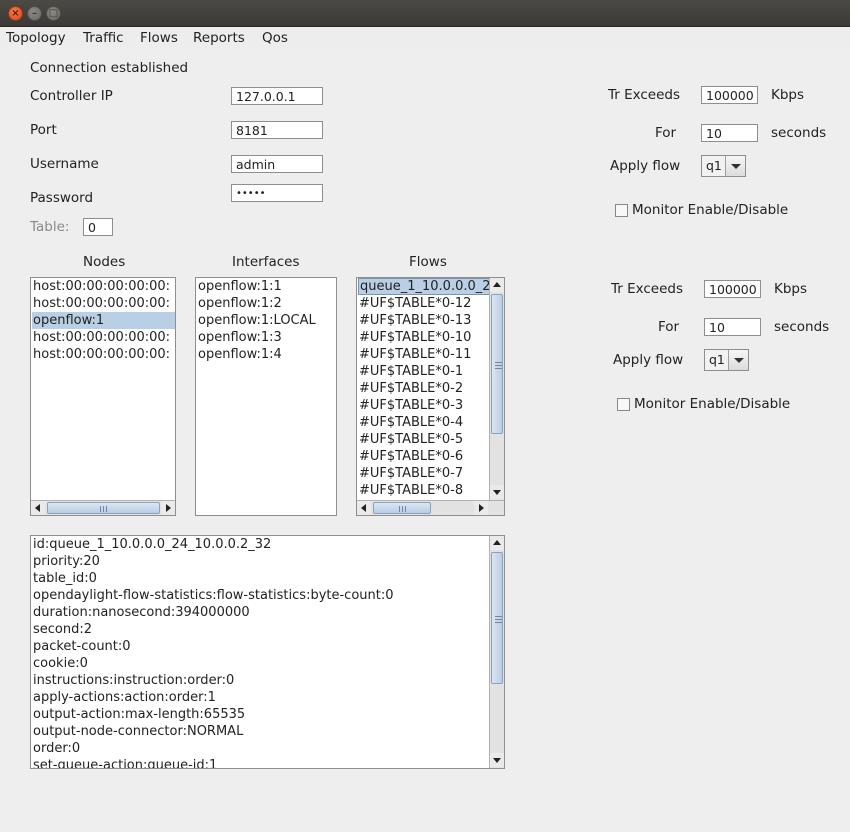 This screenshot has width=850, height=832. Describe the element at coordinates (723, 166) in the screenshot. I see `apply-flow-select-1: q1` at that location.